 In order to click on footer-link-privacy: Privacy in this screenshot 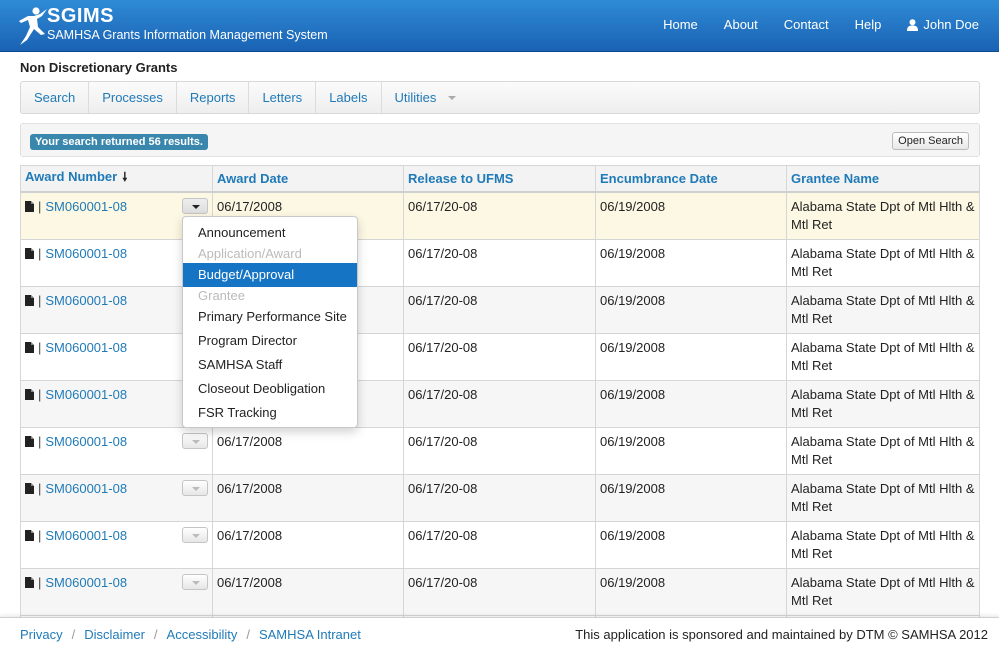, I will do `click(41, 634)`.